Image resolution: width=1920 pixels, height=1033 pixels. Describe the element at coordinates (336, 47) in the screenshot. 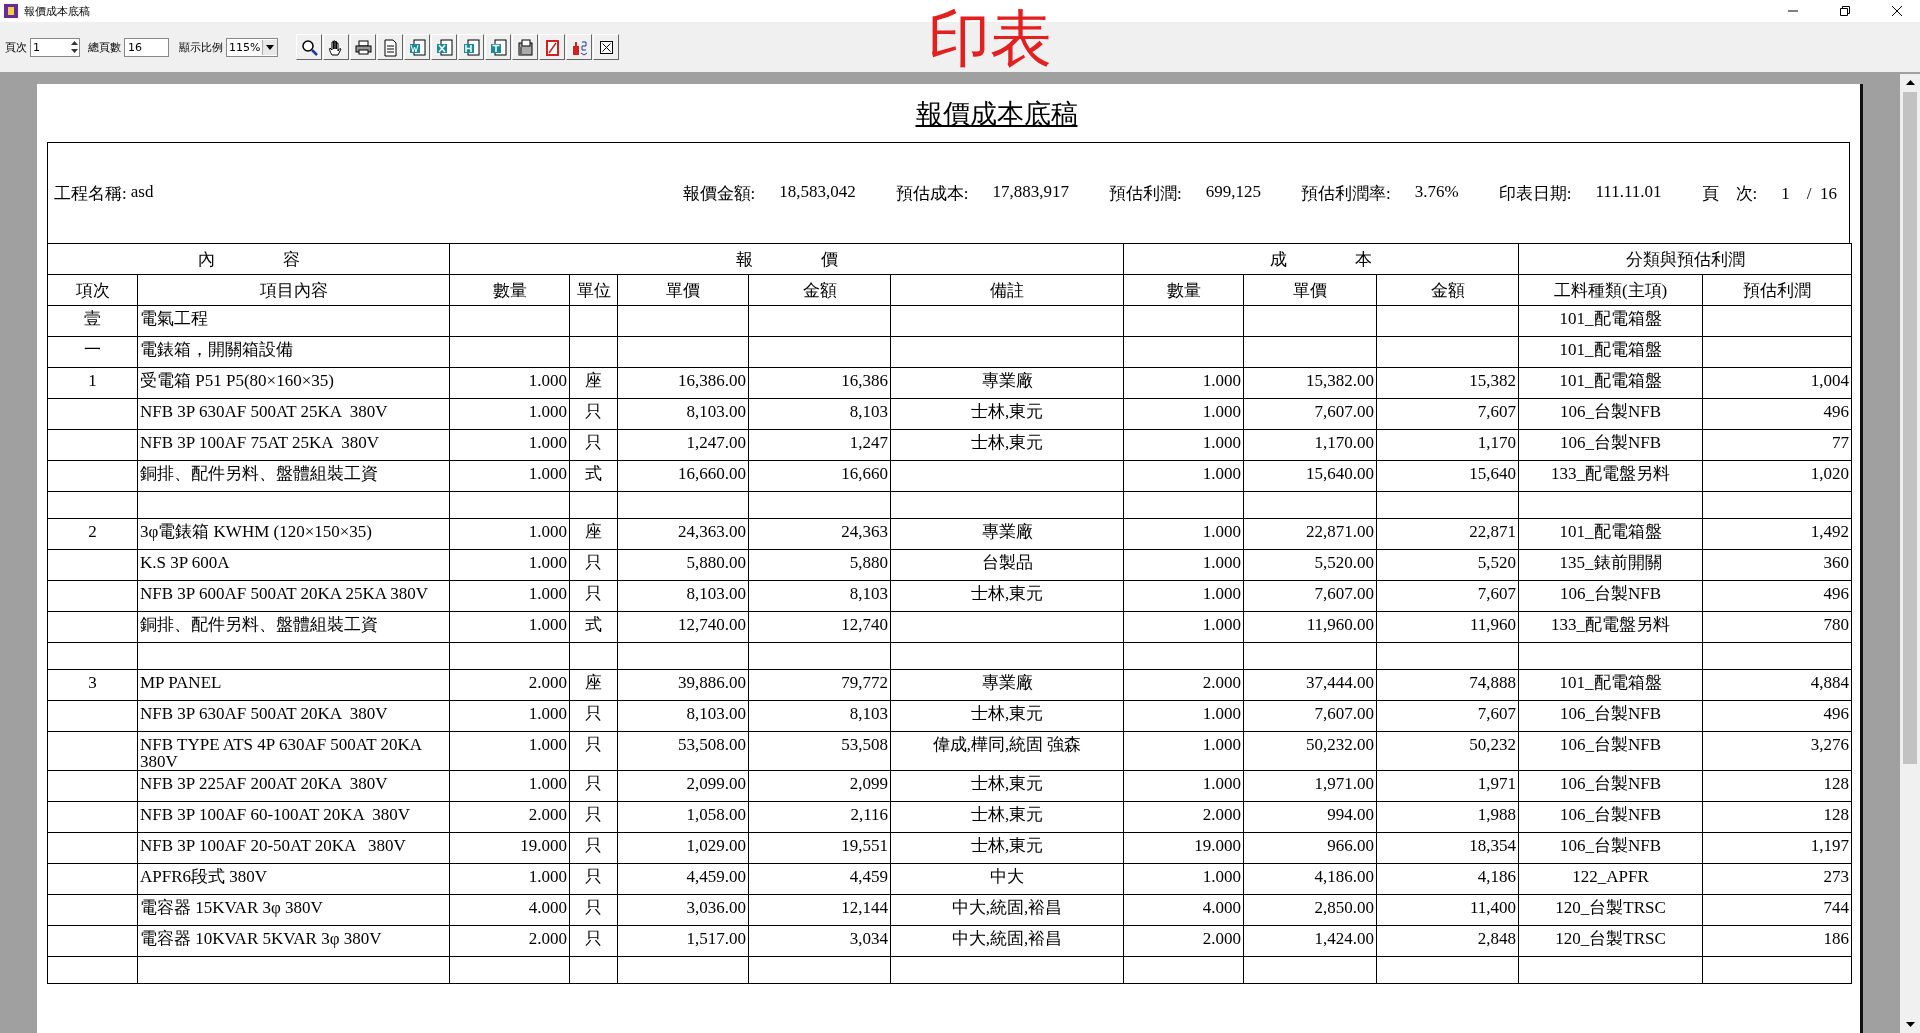

I see `hand-button` at that location.